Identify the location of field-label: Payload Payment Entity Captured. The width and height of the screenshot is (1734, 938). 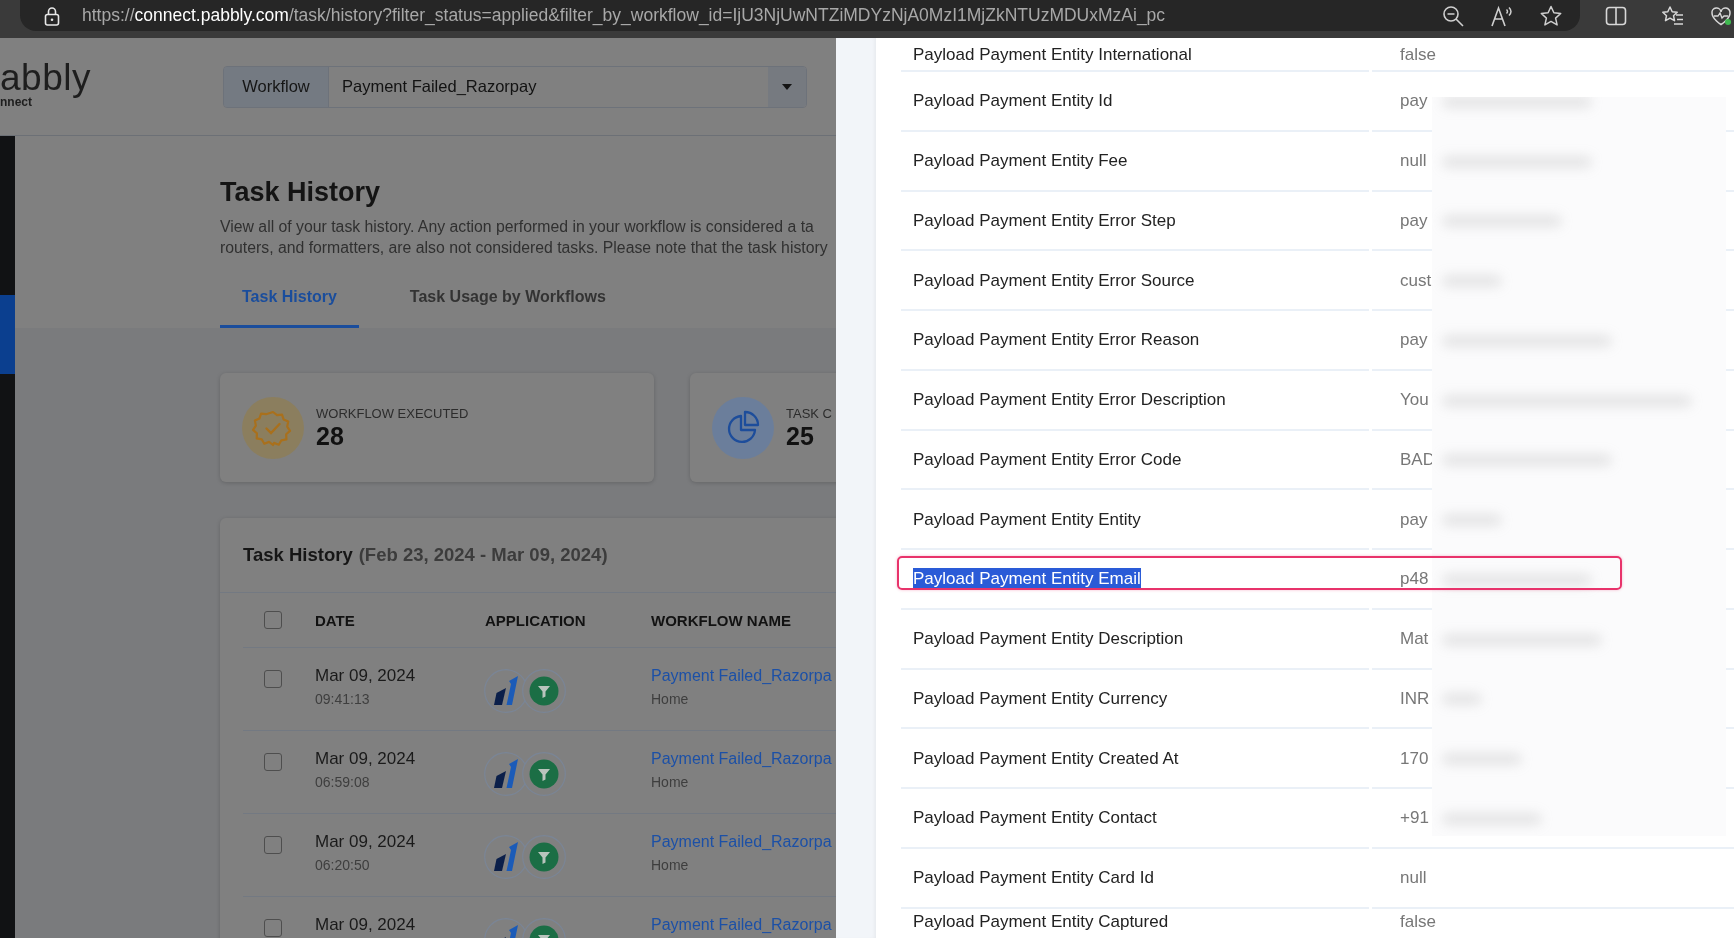
(1041, 921).